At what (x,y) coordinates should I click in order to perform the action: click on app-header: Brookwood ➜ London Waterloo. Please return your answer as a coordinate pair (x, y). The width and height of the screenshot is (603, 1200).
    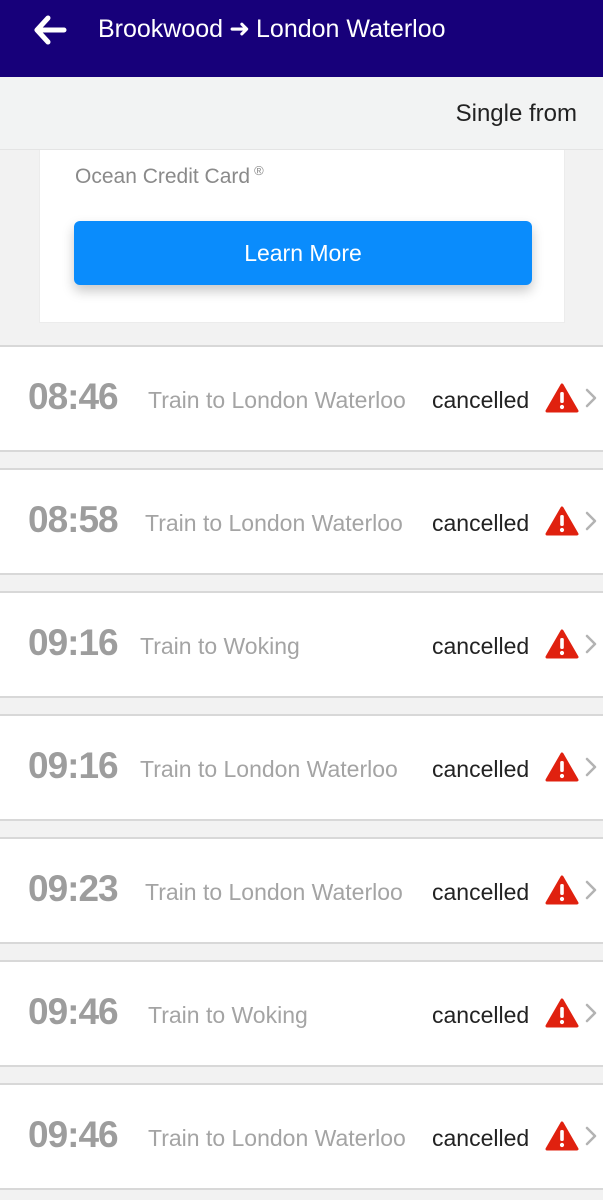
    Looking at the image, I should click on (301, 38).